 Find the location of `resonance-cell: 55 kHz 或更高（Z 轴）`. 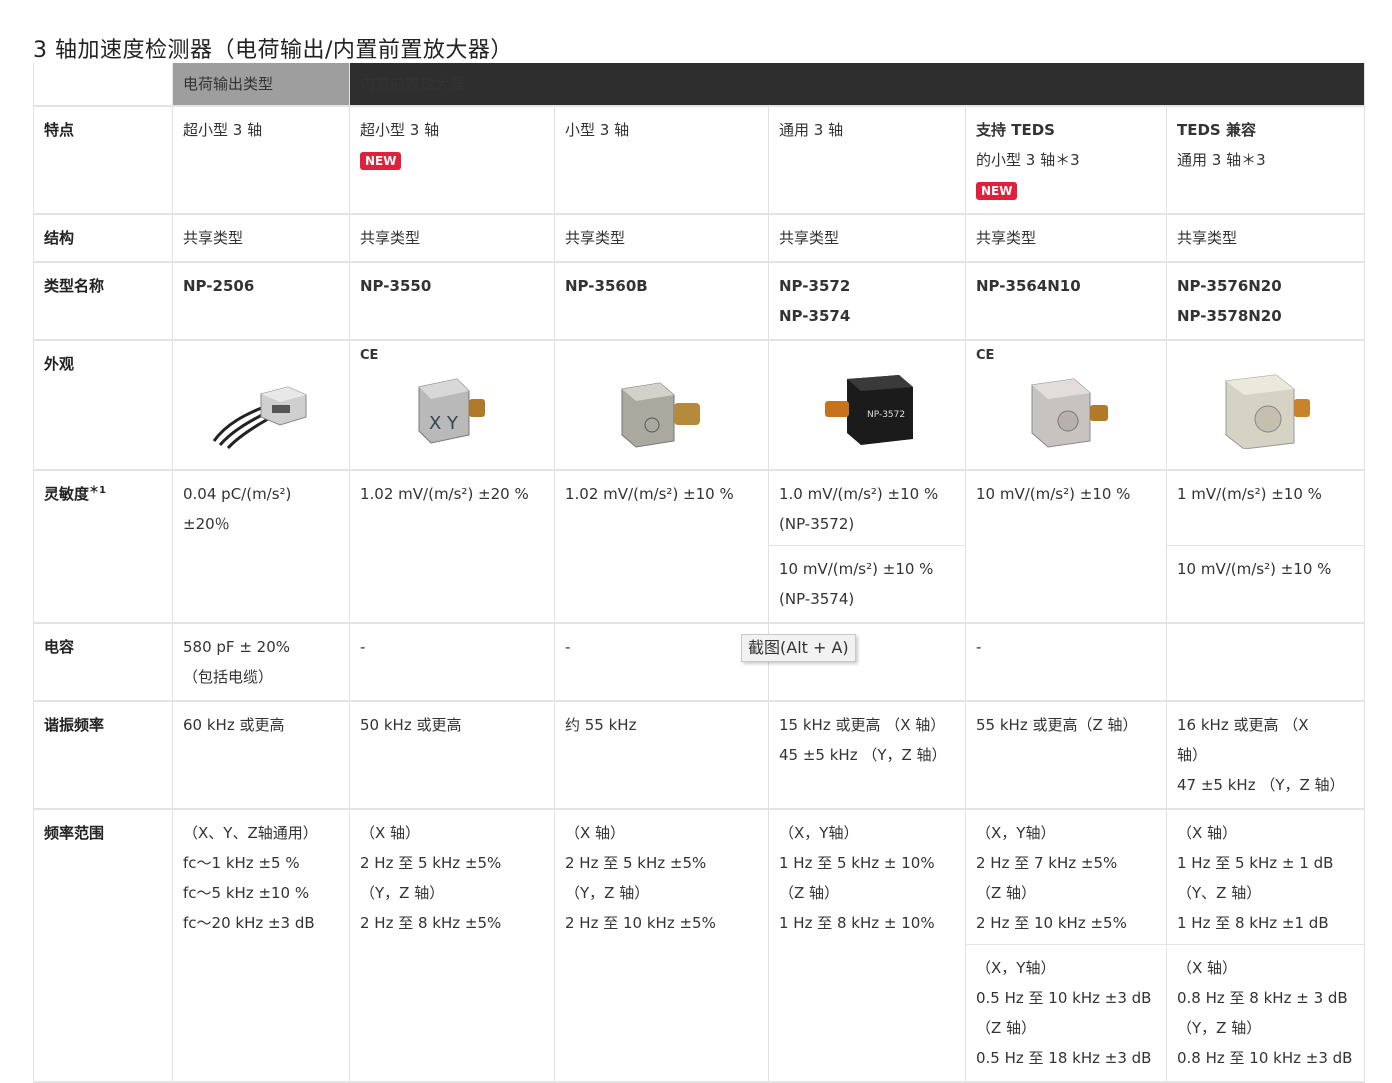

resonance-cell: 55 kHz 或更高（Z 轴） is located at coordinates (1066, 755).